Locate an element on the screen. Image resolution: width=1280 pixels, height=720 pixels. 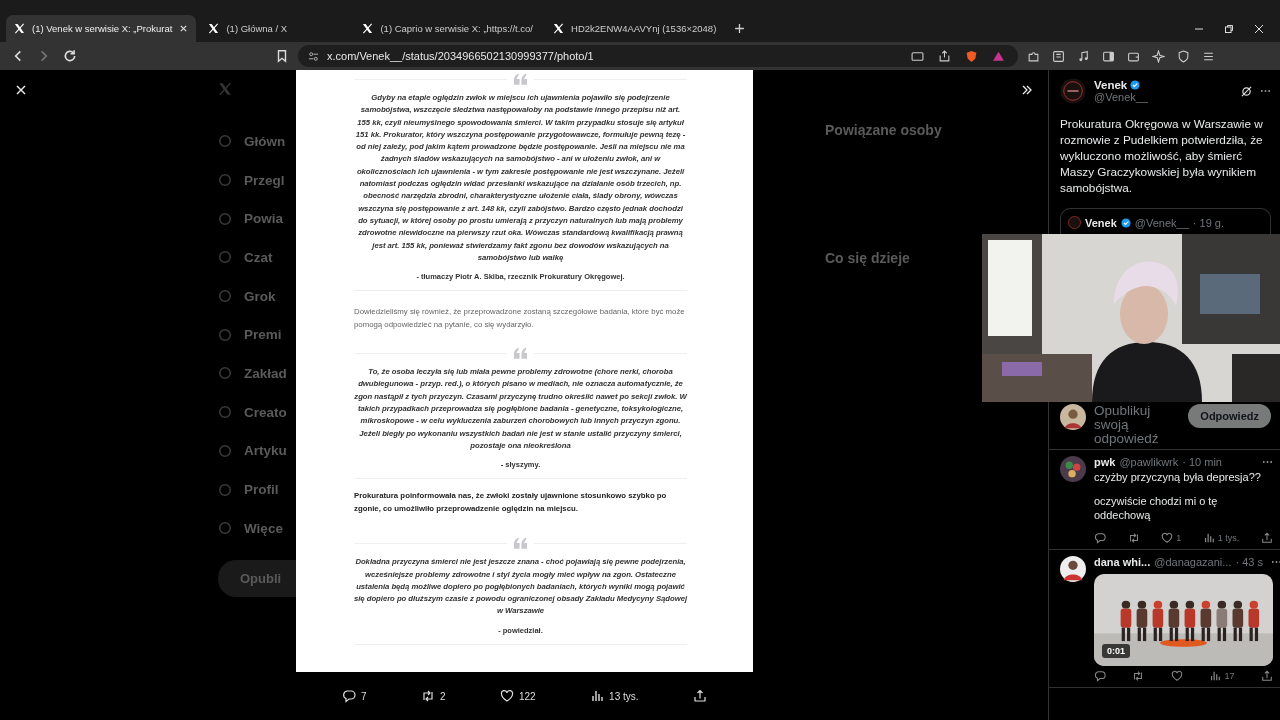
panel-icon is located at coordinates (1058, 56).